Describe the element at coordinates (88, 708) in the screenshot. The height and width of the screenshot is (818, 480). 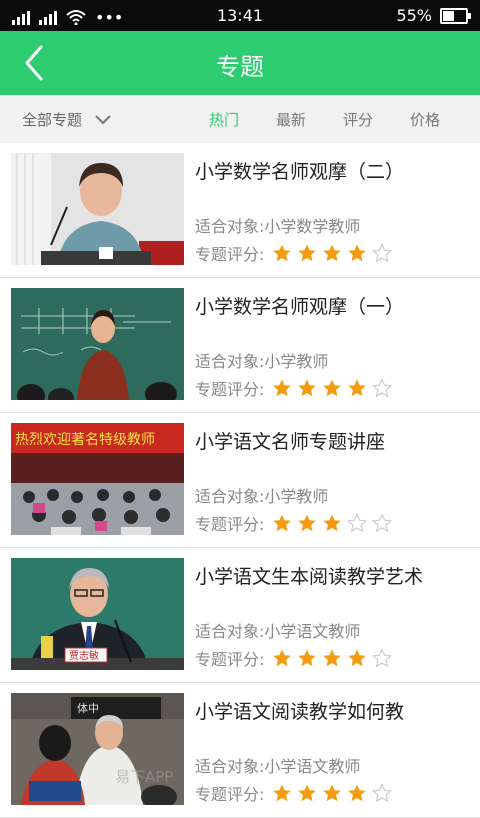
I see `plaque-text: 体中` at that location.